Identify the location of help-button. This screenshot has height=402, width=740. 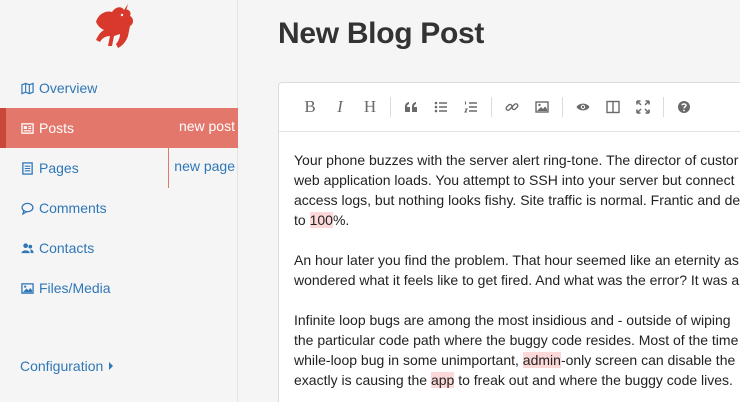
(684, 107).